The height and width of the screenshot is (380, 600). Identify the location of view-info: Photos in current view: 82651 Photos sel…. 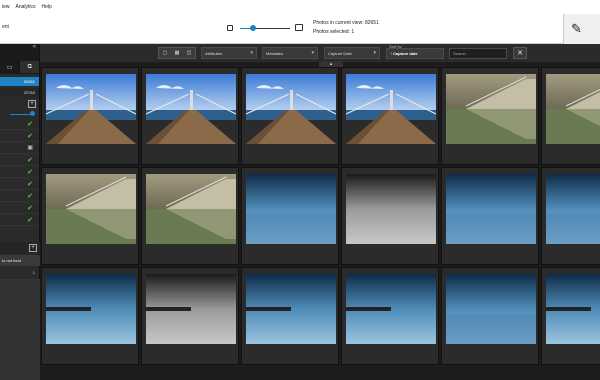
(346, 28).